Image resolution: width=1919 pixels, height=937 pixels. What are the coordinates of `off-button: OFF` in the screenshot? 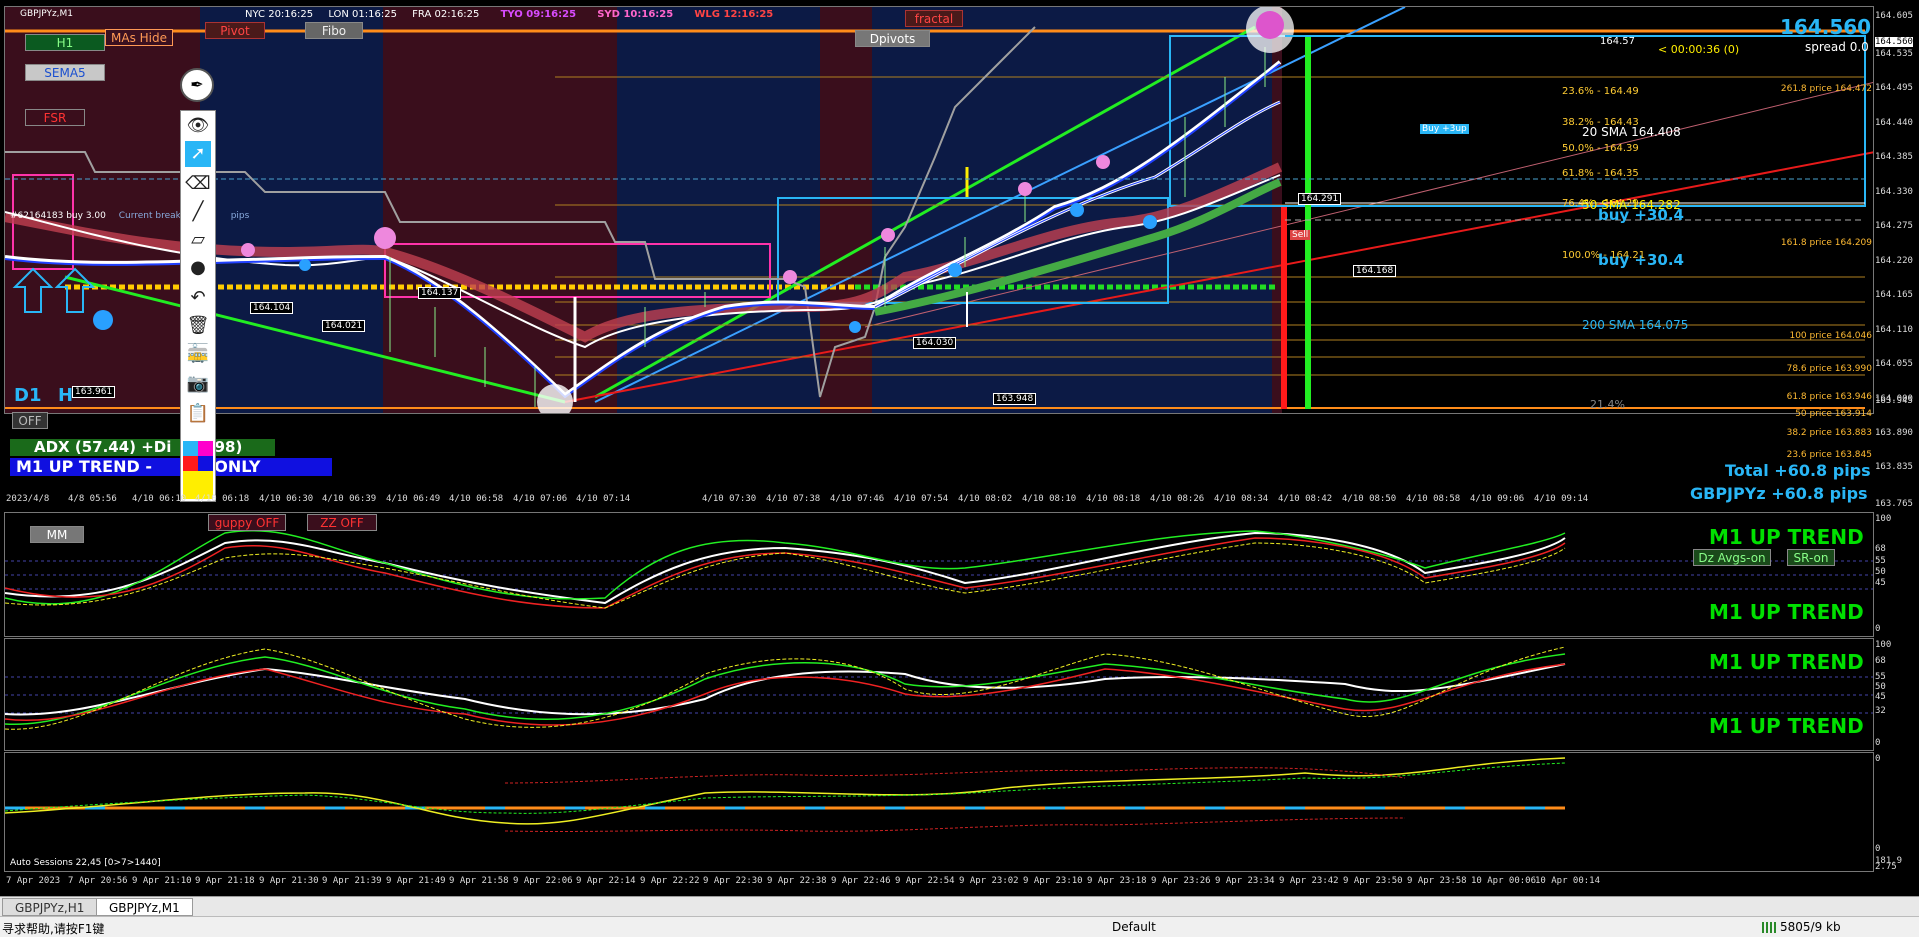 It's located at (30, 420).